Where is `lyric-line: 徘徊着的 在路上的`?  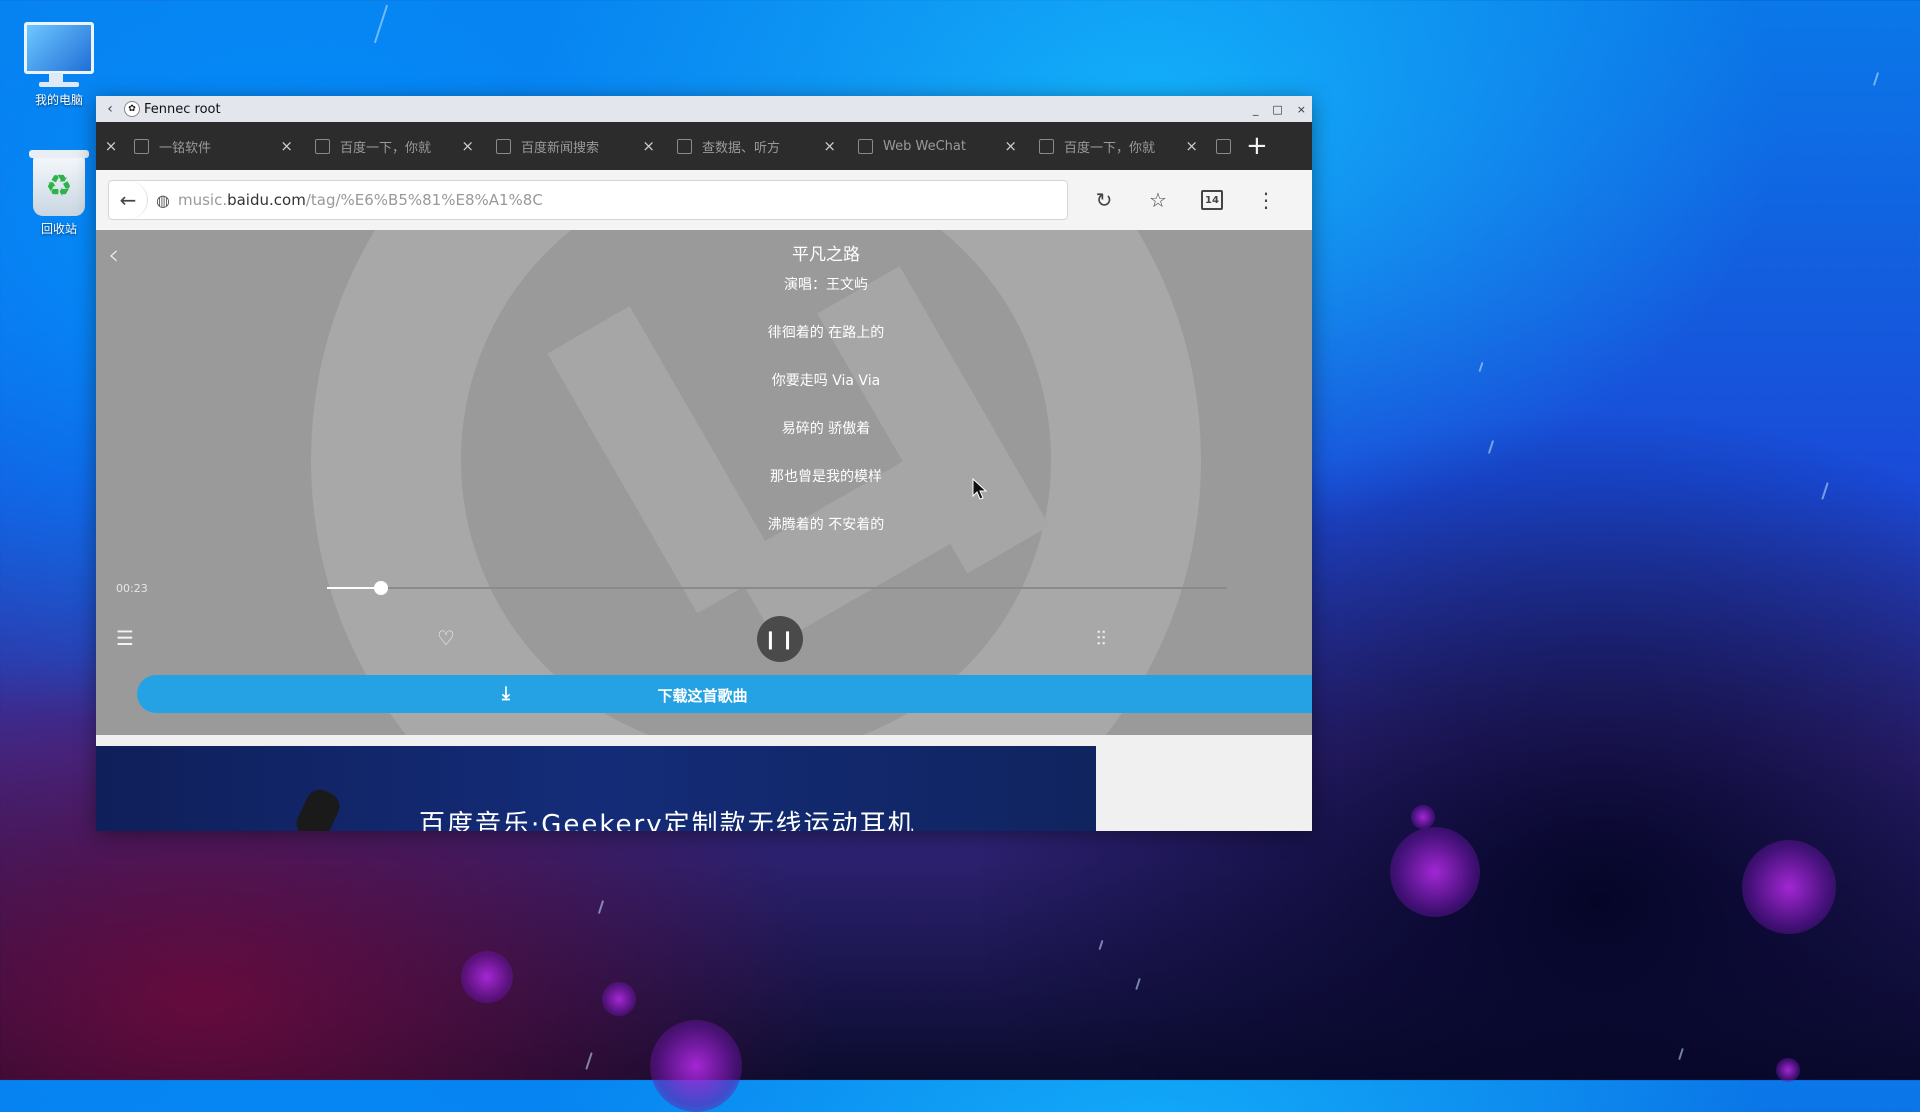
lyric-line: 徘徊着的 在路上的 is located at coordinates (826, 333).